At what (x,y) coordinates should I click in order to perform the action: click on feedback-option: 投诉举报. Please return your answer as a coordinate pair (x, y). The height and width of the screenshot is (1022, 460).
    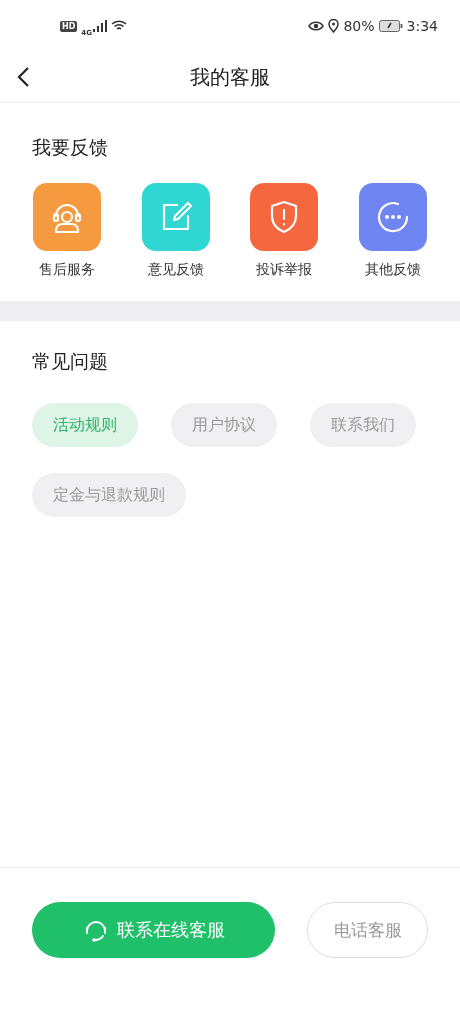
    Looking at the image, I should click on (284, 231).